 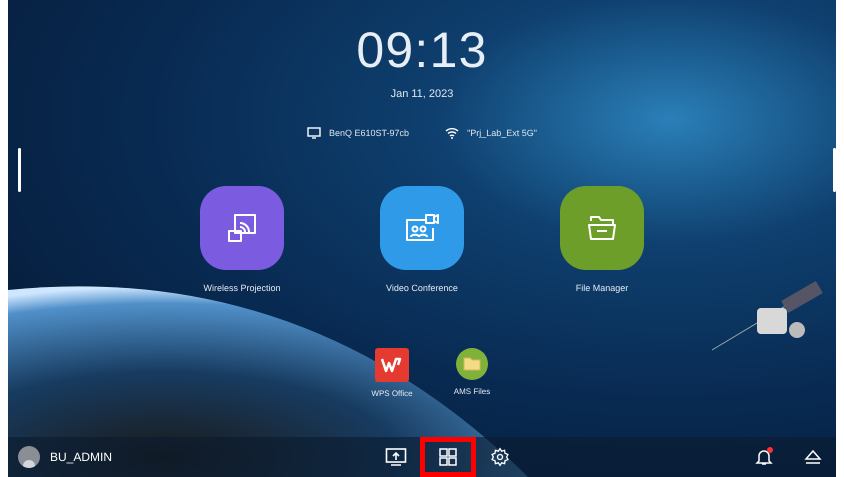 What do you see at coordinates (422, 50) in the screenshot?
I see `clock-time: 09:13` at bounding box center [422, 50].